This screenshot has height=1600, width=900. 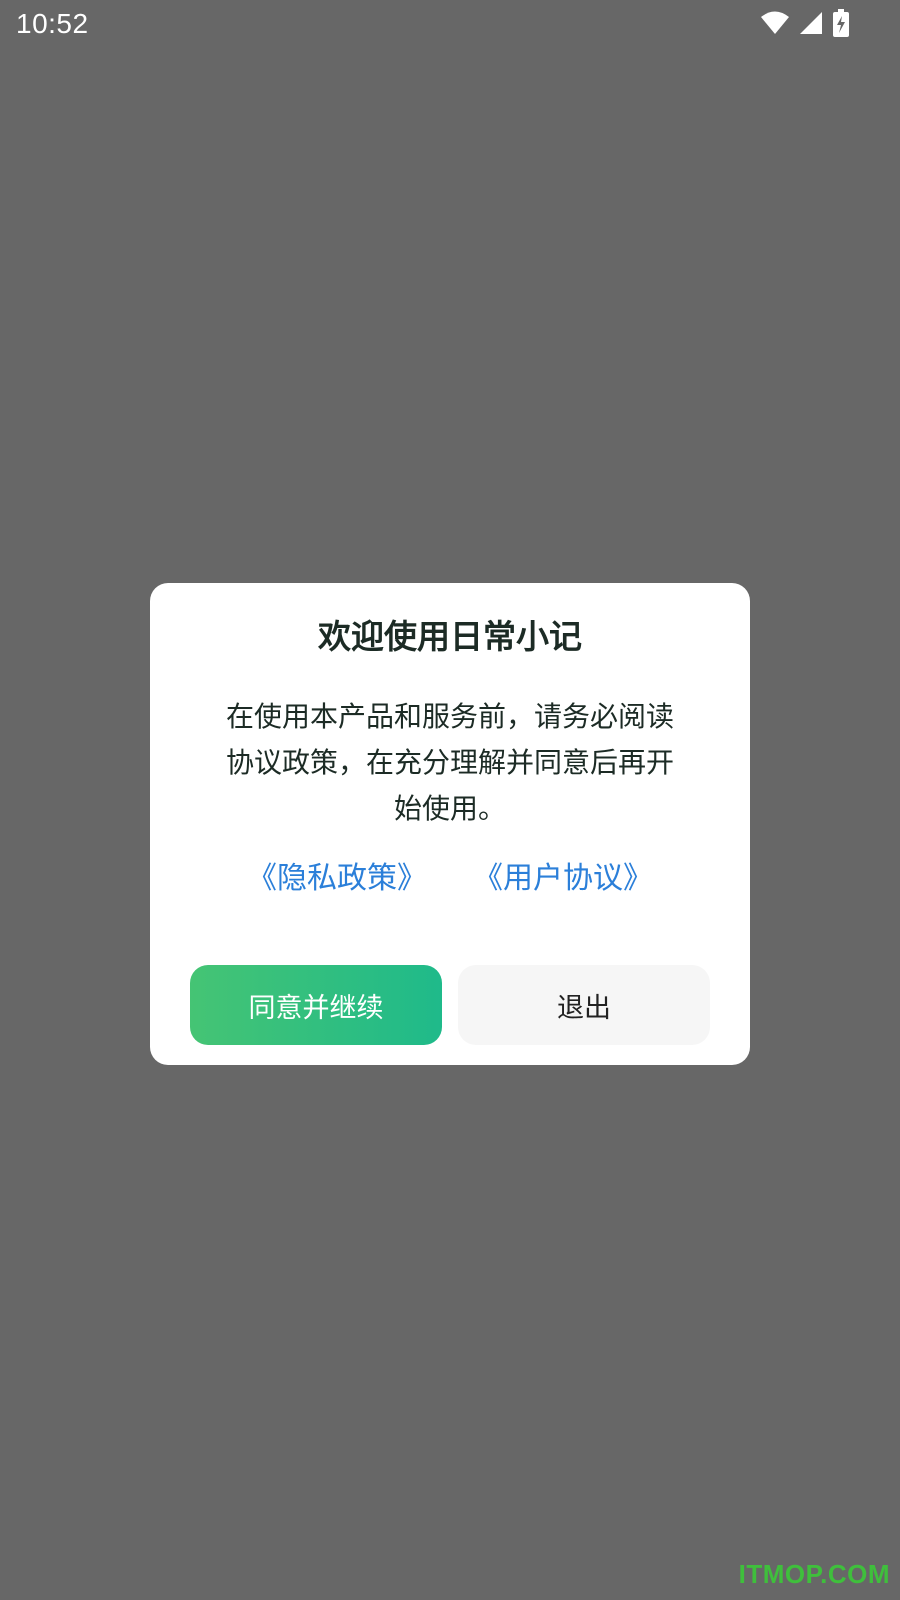 What do you see at coordinates (316, 1005) in the screenshot?
I see `agree-continue-button: 同意并继续` at bounding box center [316, 1005].